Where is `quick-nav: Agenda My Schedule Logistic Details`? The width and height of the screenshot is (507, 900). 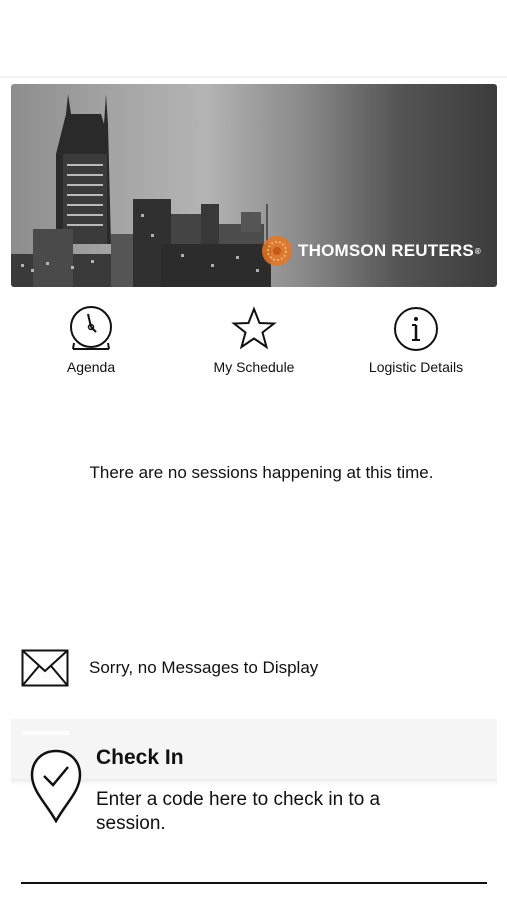
quick-nav: Agenda My Schedule Logistic Details is located at coordinates (253, 345).